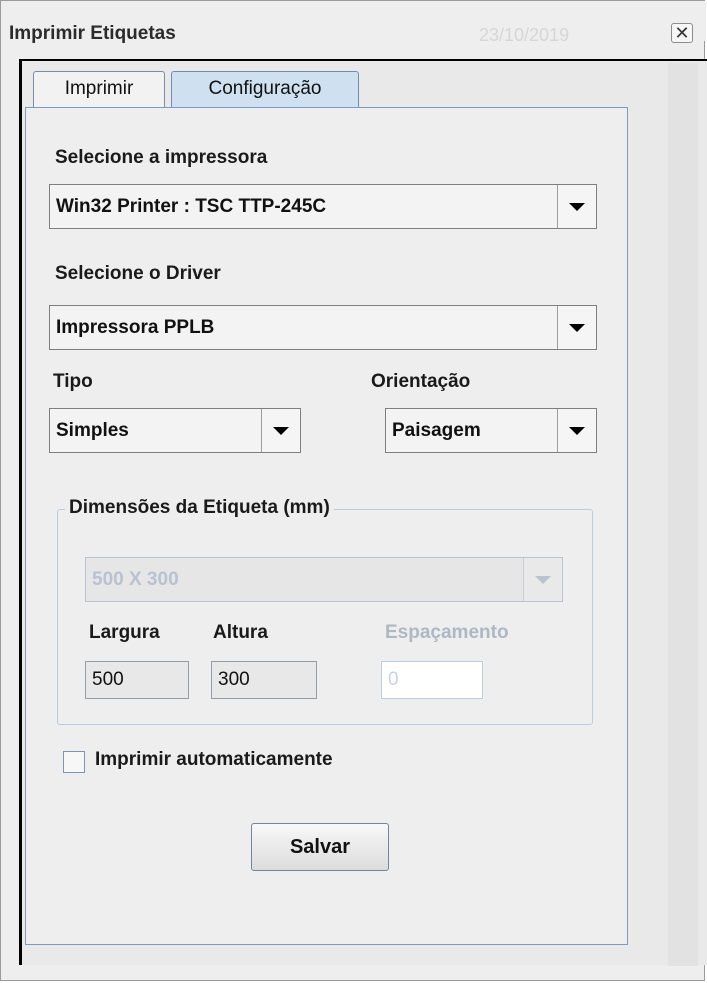 The width and height of the screenshot is (707, 983). What do you see at coordinates (240, 632) in the screenshot?
I see `altura-label: Altura` at bounding box center [240, 632].